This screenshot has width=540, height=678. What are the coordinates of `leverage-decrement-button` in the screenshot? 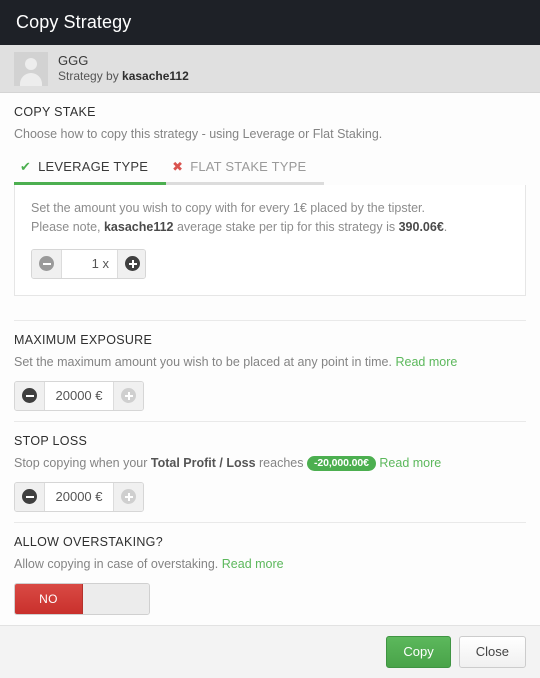 It's located at (47, 263).